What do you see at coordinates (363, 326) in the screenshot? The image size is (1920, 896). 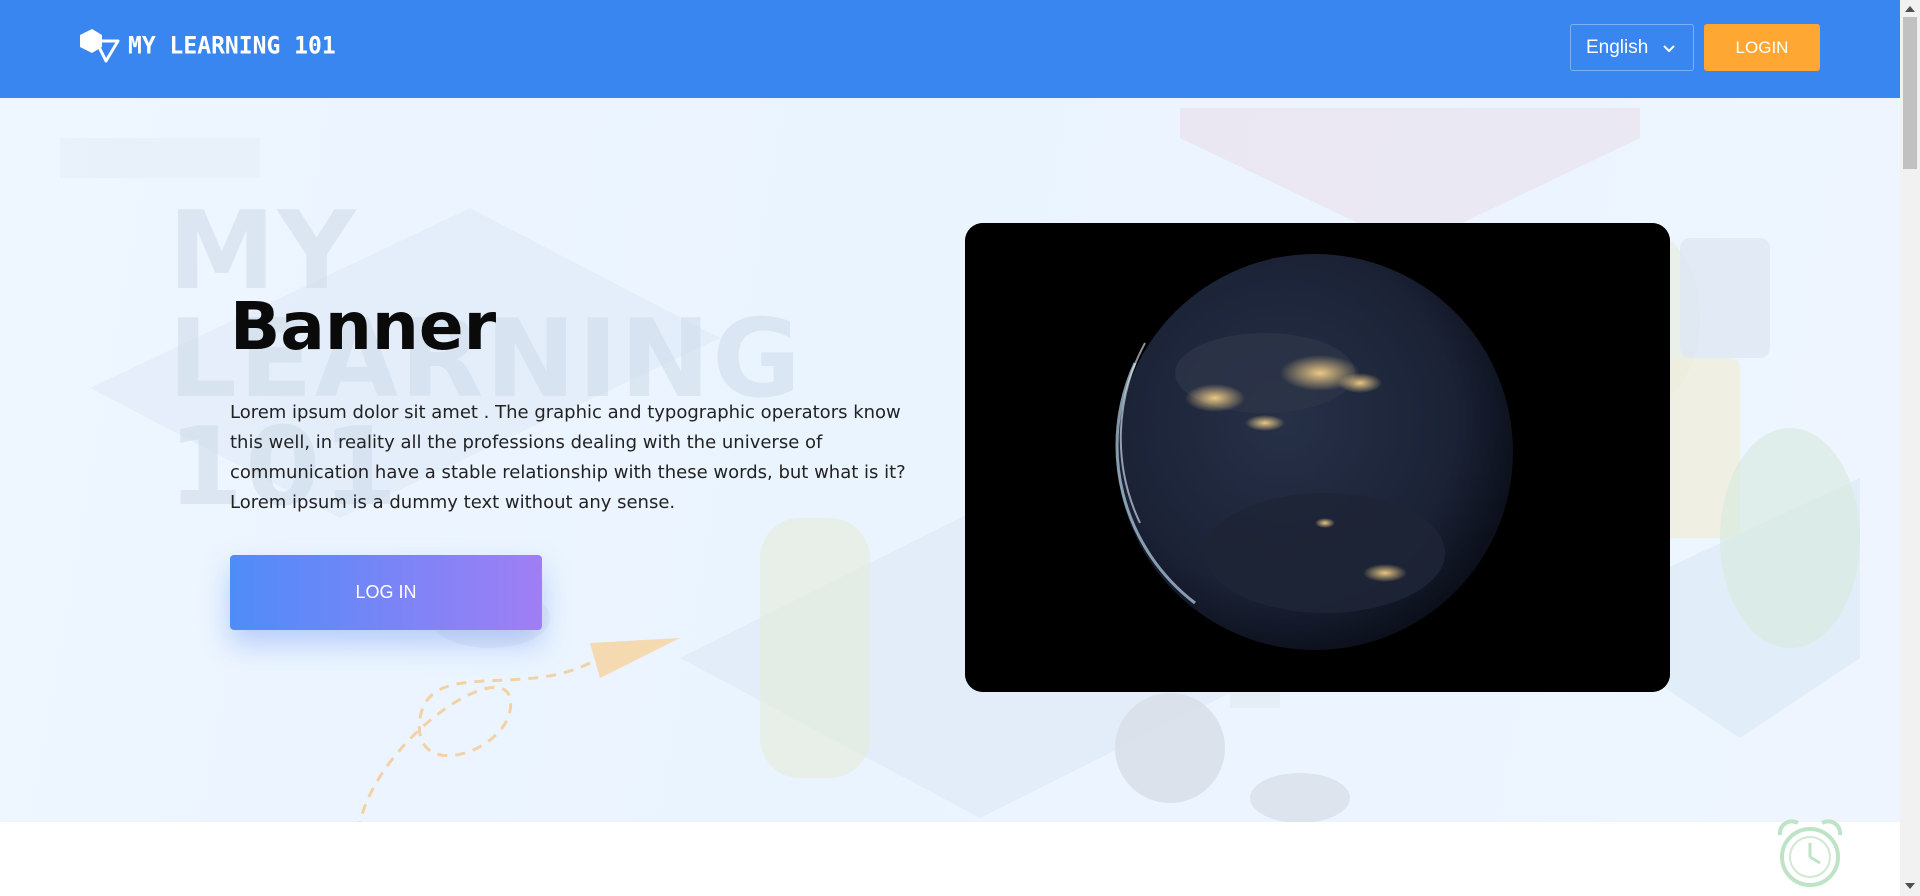 I see `banner-title: Banner` at bounding box center [363, 326].